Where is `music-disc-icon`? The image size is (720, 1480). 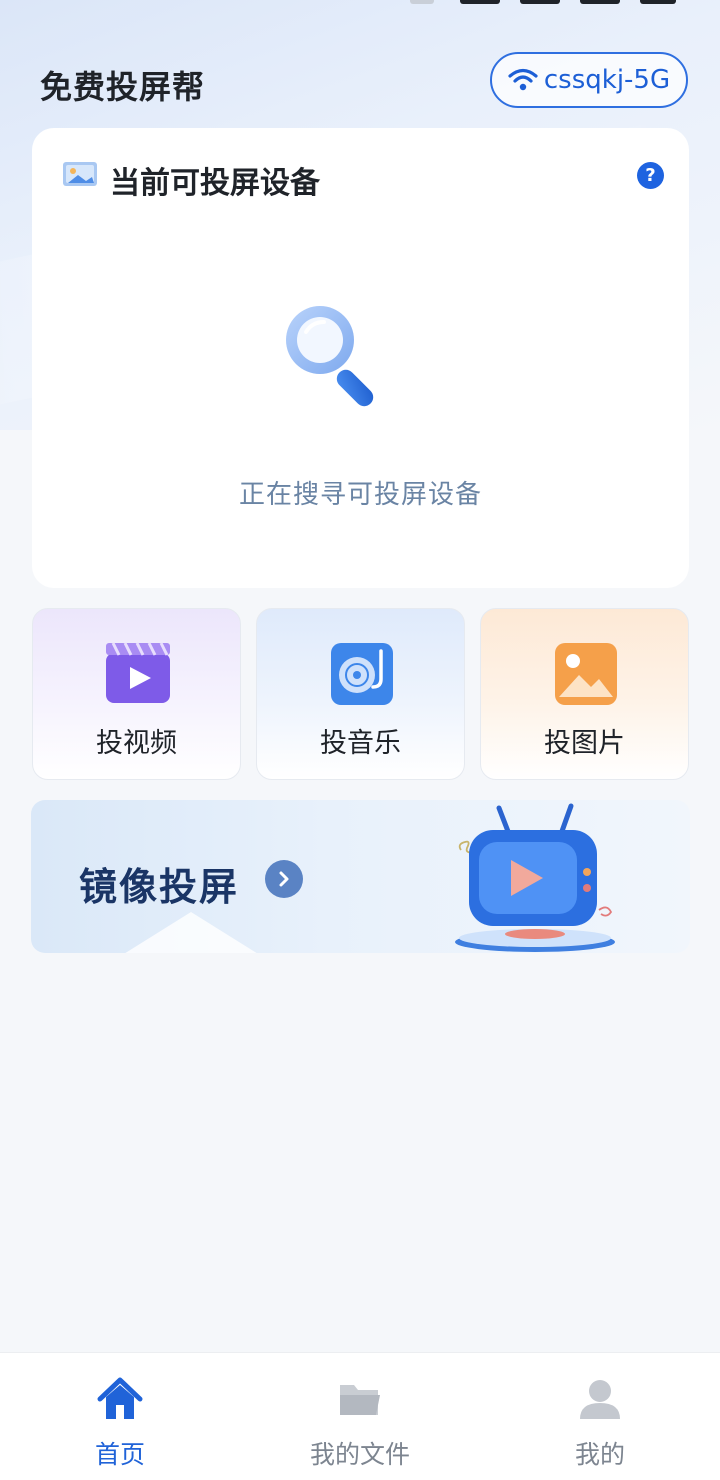 music-disc-icon is located at coordinates (362, 674).